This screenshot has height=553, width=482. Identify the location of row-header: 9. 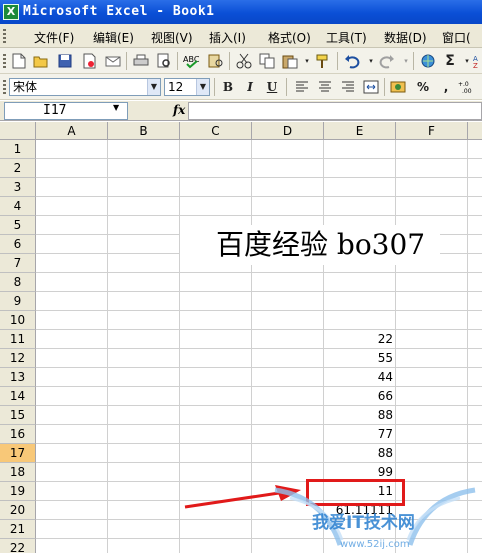
(18, 301).